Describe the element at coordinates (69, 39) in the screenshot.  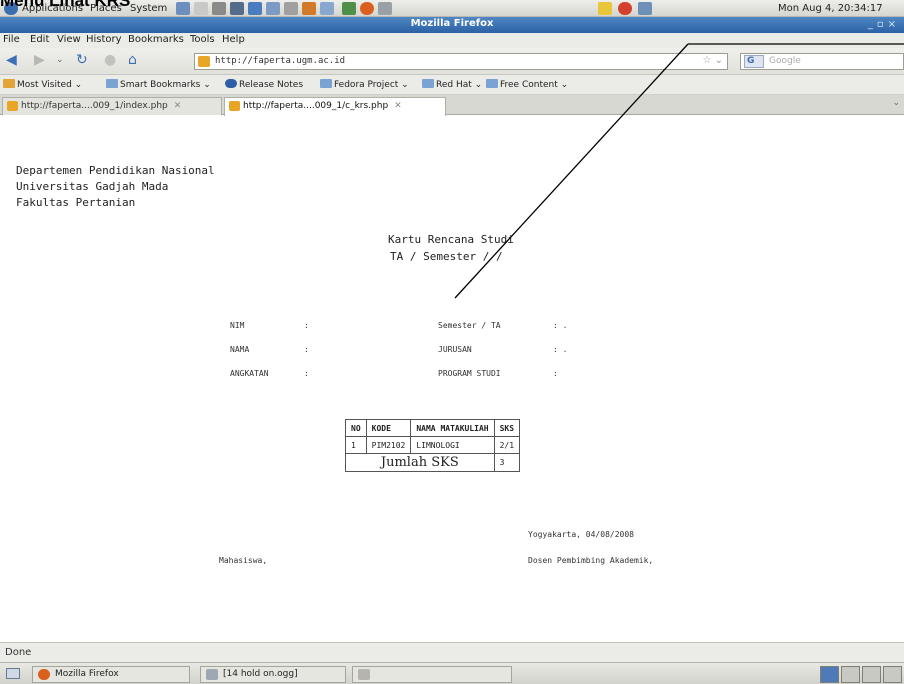
I see `menu-view: View` at that location.